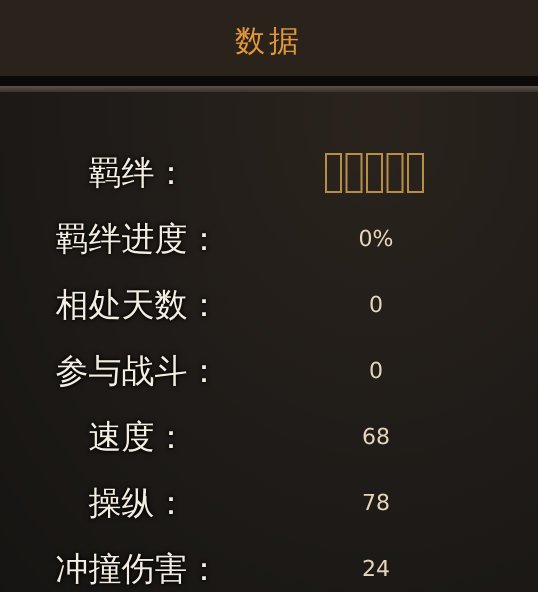 Image resolution: width=538 pixels, height=592 pixels. Describe the element at coordinates (376, 173) in the screenshot. I see `rectangles-icon` at that location.